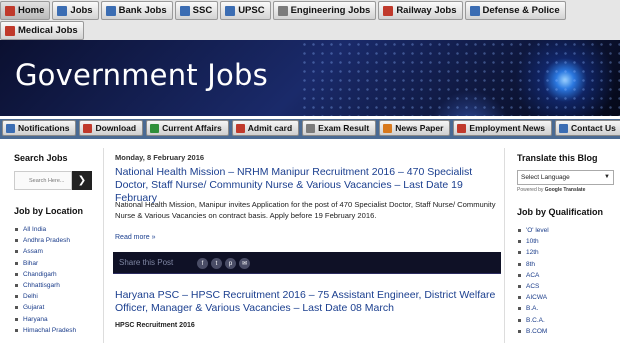 The image size is (620, 343). What do you see at coordinates (10, 10) in the screenshot?
I see `home-icon` at bounding box center [10, 10].